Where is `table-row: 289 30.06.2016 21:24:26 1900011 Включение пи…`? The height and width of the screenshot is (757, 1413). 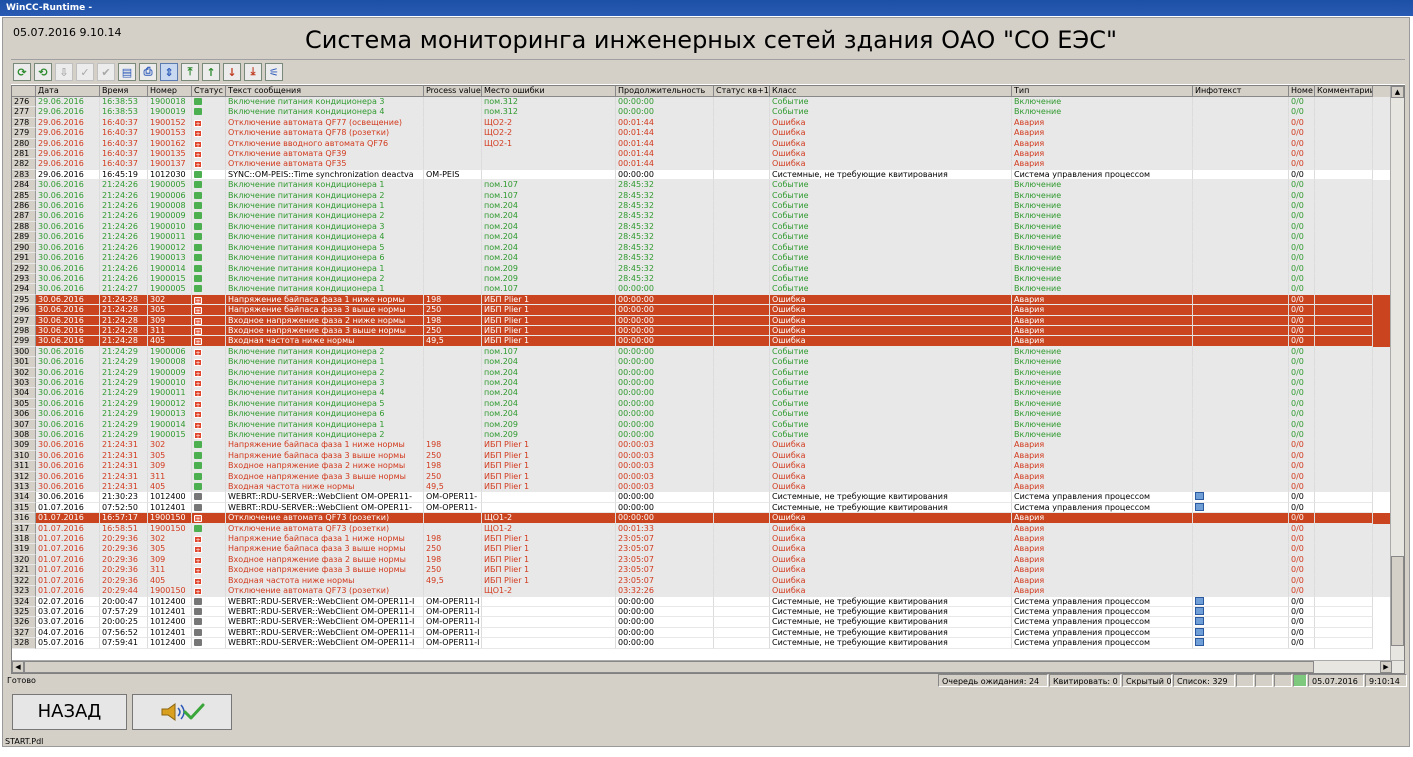 table-row: 289 30.06.2016 21:24:26 1900011 Включение пи… is located at coordinates (701, 237).